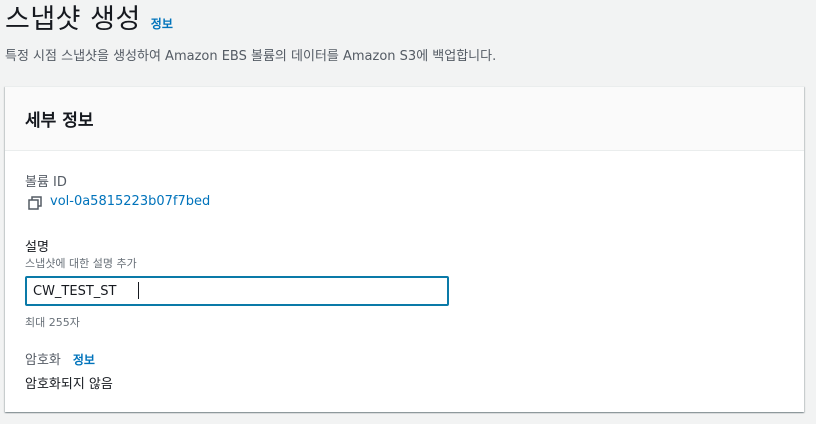  I want to click on panel-title: 세부 정보, so click(59, 121).